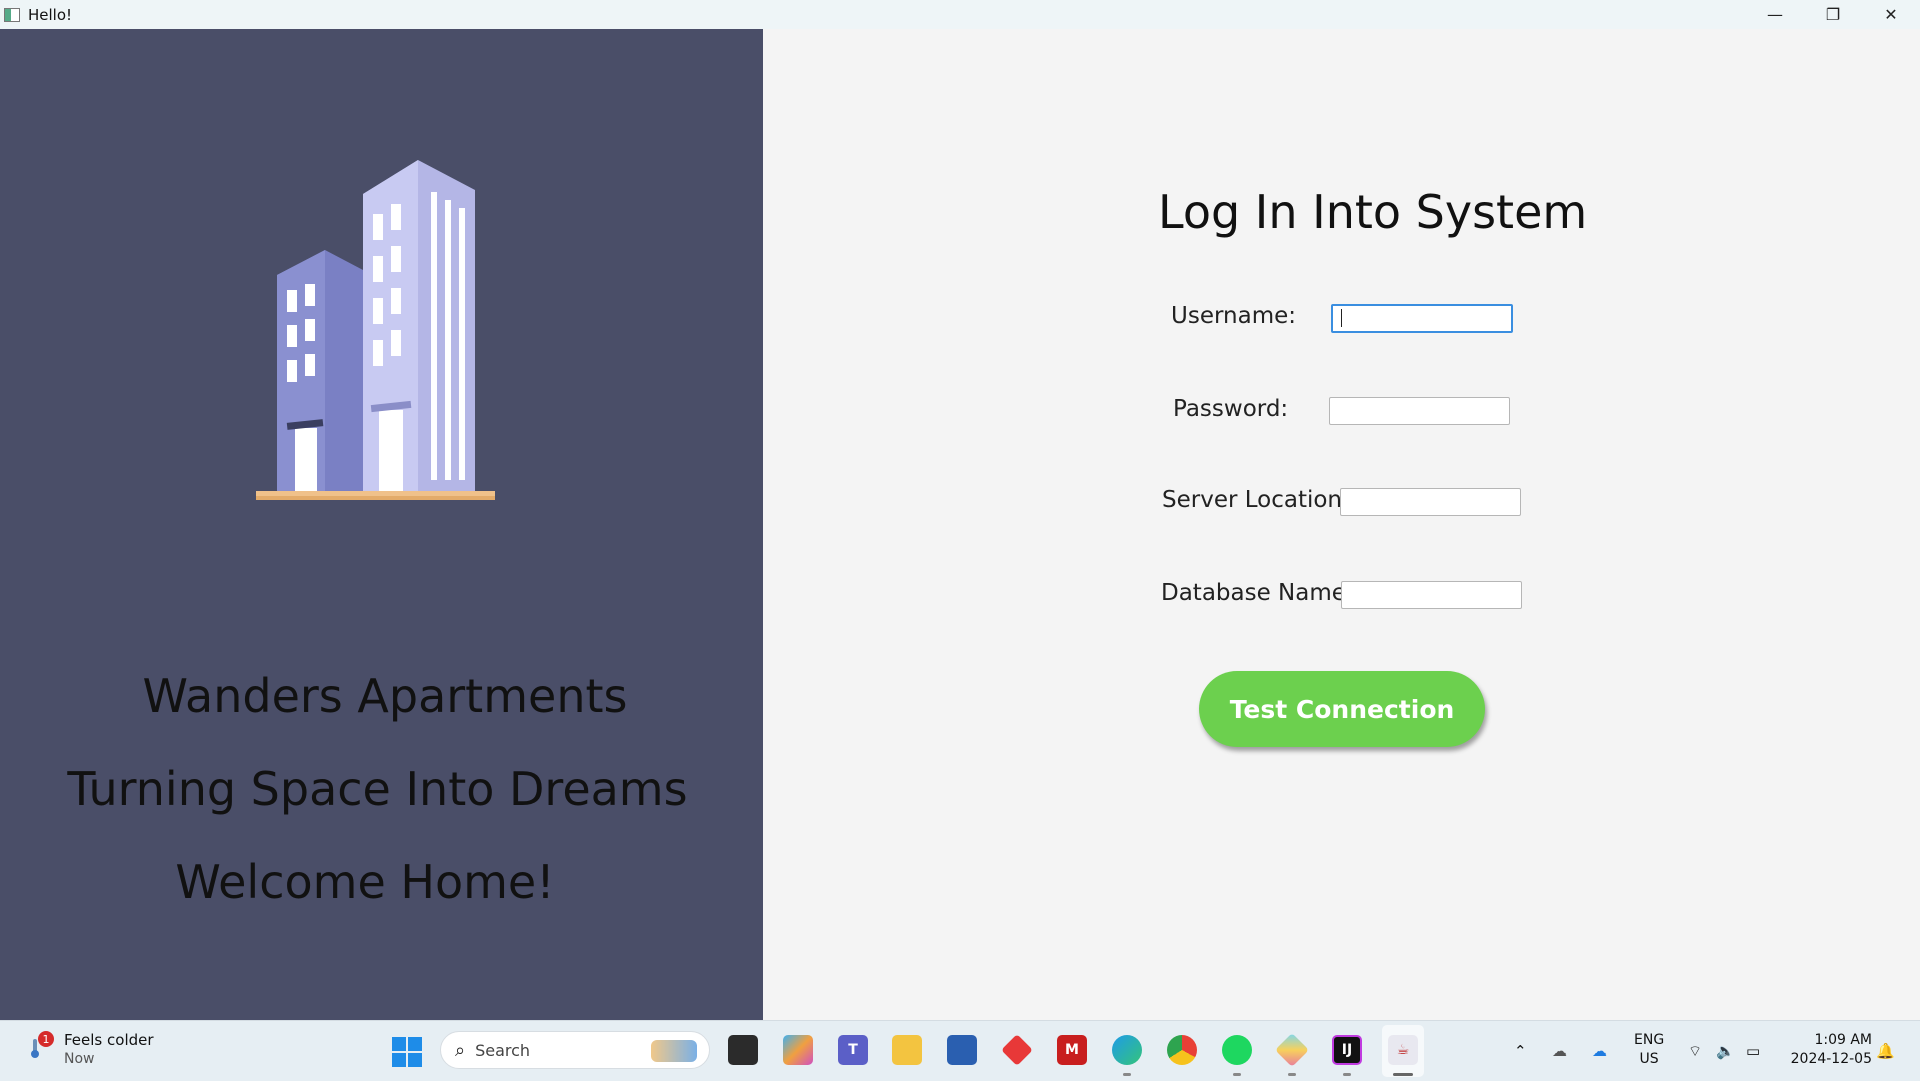 This screenshot has width=1920, height=1081. What do you see at coordinates (1885, 1051) in the screenshot?
I see `notification-bell-icon: 🔔` at bounding box center [1885, 1051].